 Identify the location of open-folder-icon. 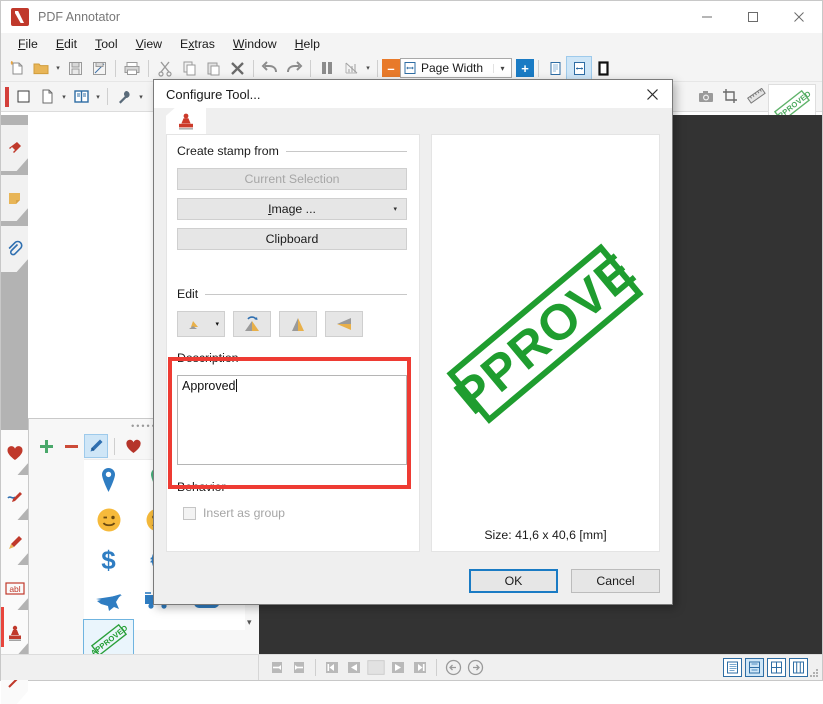
(41, 68).